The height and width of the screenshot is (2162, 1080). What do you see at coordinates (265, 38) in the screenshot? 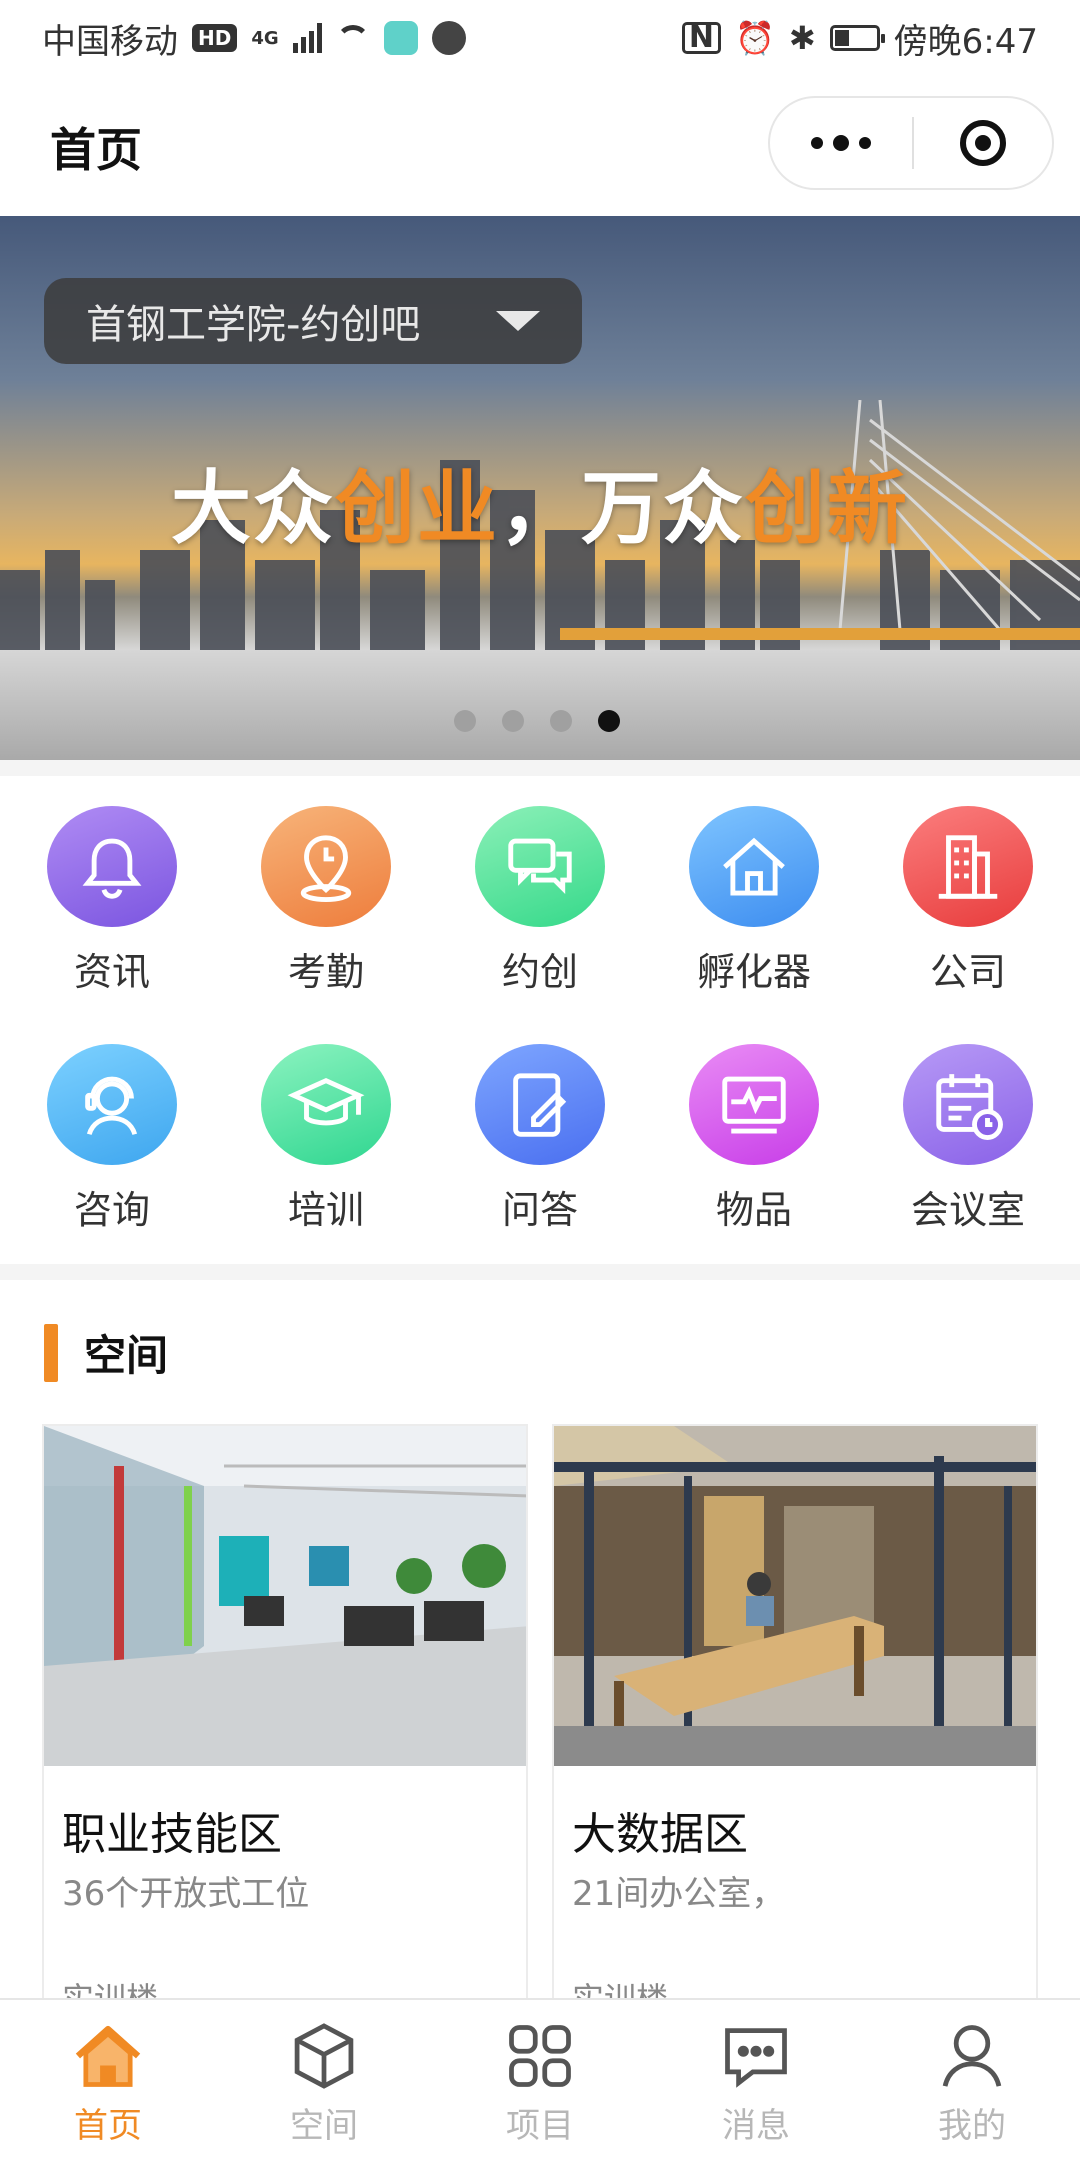
I see `network-label: 4G` at bounding box center [265, 38].